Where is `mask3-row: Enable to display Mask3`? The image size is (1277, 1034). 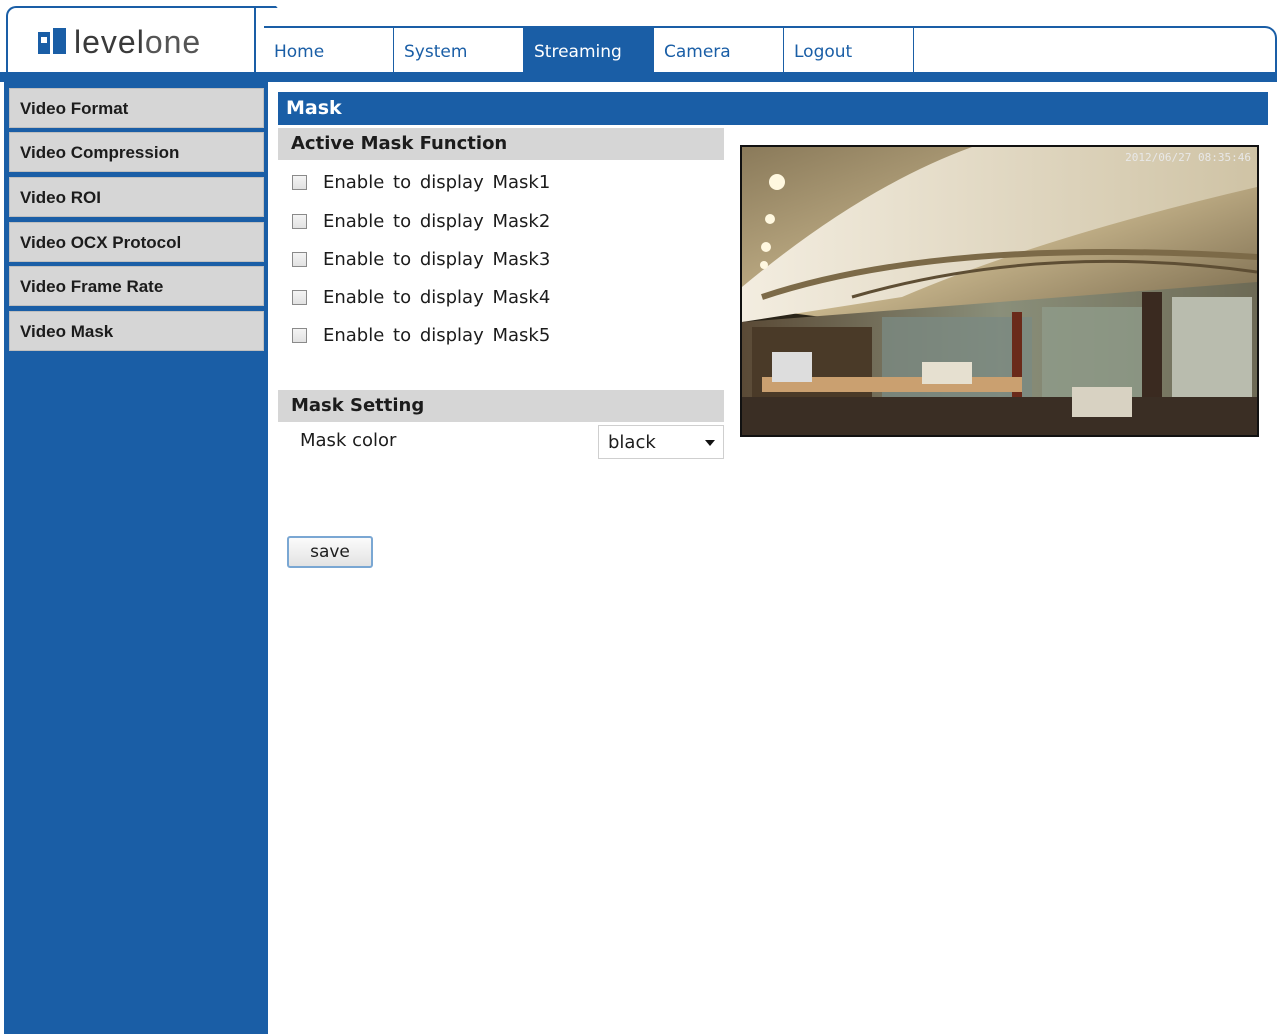 mask3-row: Enable to display Mask3 is located at coordinates (421, 259).